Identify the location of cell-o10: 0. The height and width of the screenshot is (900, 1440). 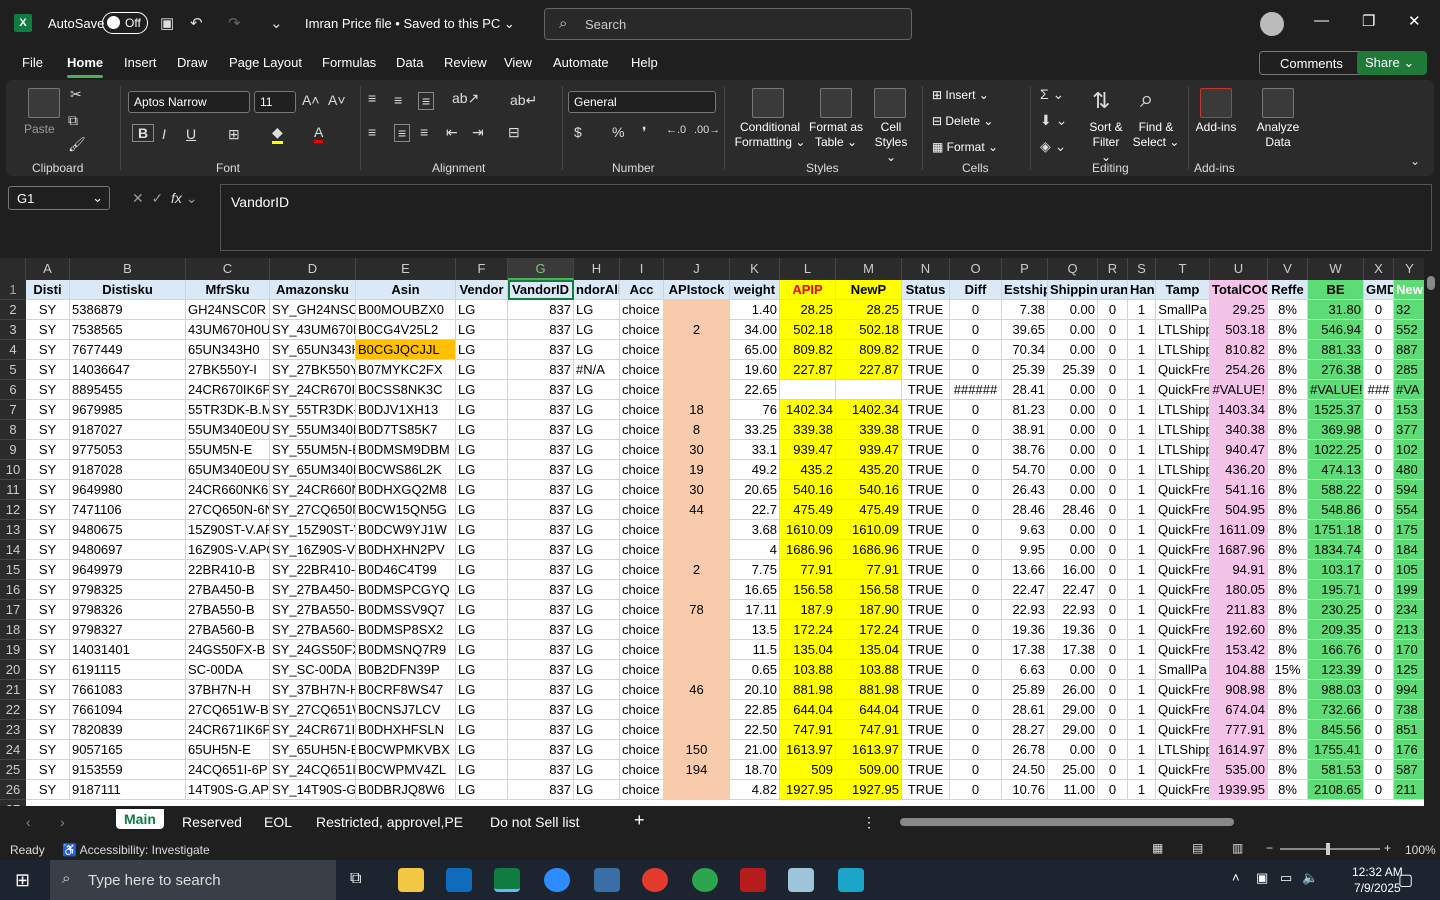
(976, 470).